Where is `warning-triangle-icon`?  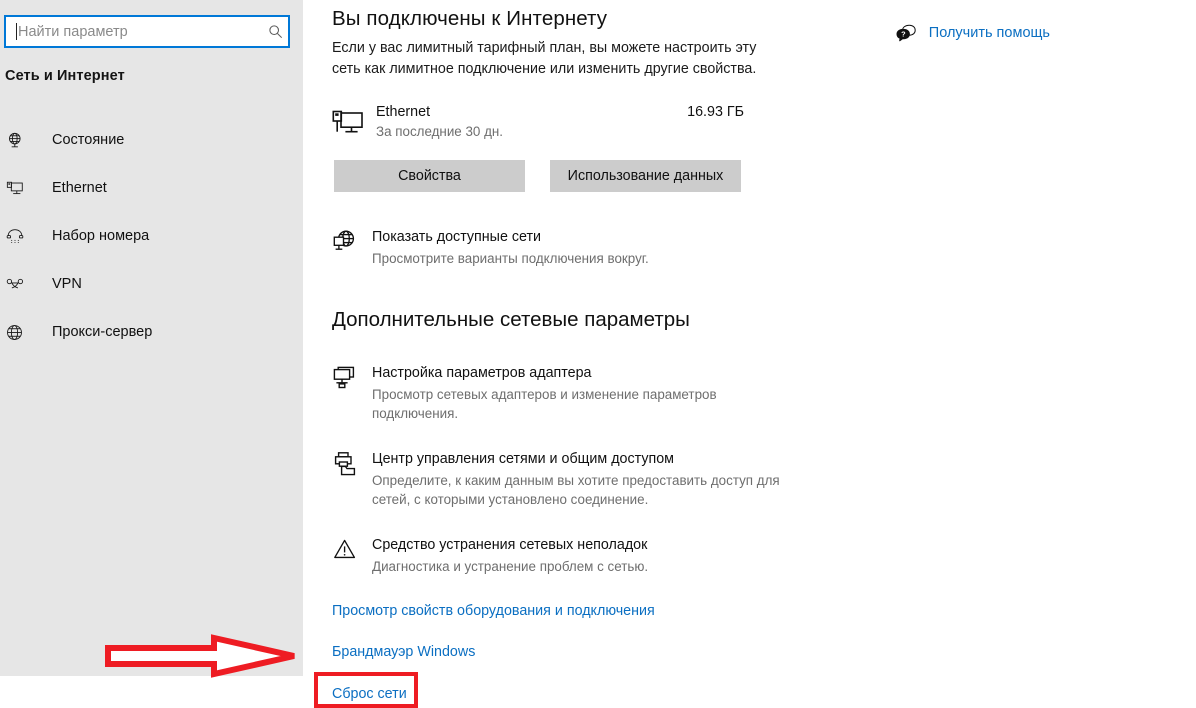
warning-triangle-icon is located at coordinates (349, 552).